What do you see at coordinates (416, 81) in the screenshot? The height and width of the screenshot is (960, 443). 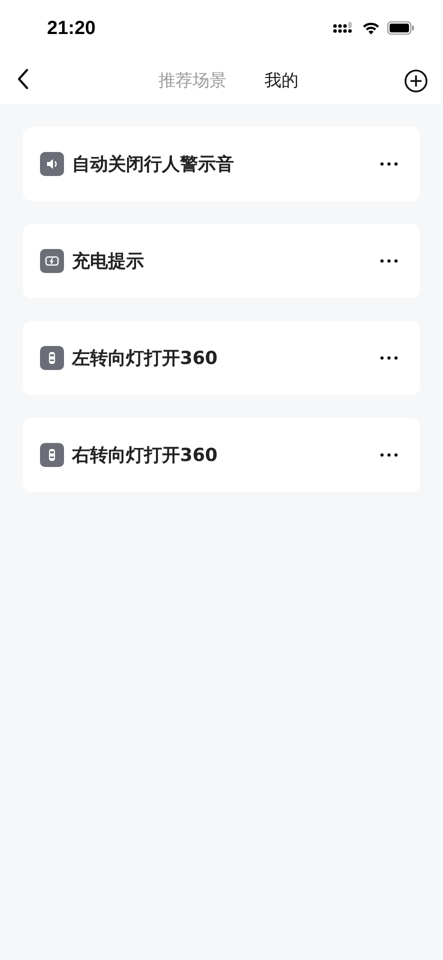 I see `add-icon` at bounding box center [416, 81].